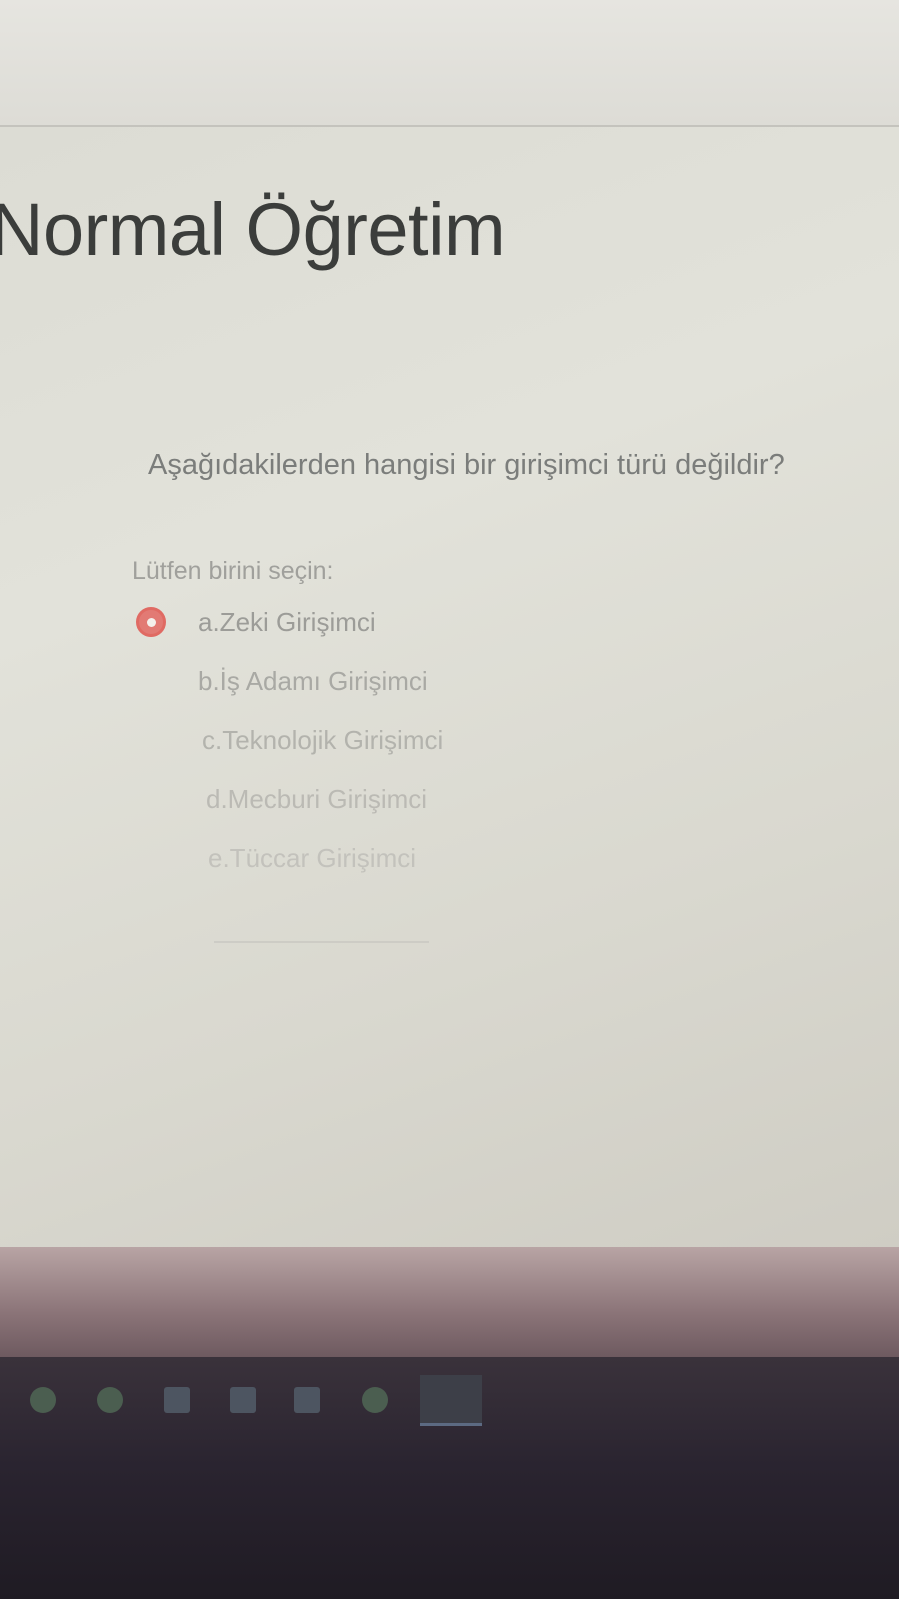 This screenshot has height=1599, width=899. What do you see at coordinates (375, 1400) in the screenshot?
I see `settings-icon` at bounding box center [375, 1400].